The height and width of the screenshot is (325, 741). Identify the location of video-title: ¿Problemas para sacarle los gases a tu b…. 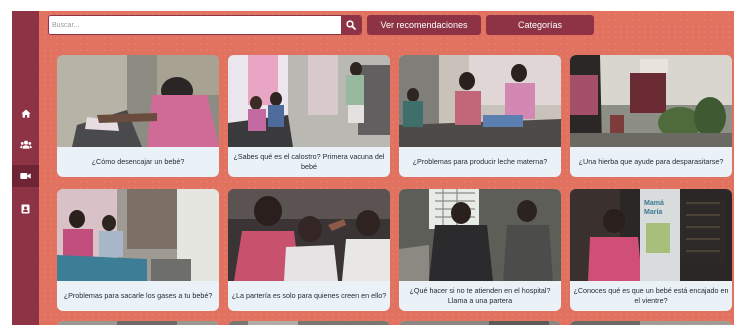
(138, 296).